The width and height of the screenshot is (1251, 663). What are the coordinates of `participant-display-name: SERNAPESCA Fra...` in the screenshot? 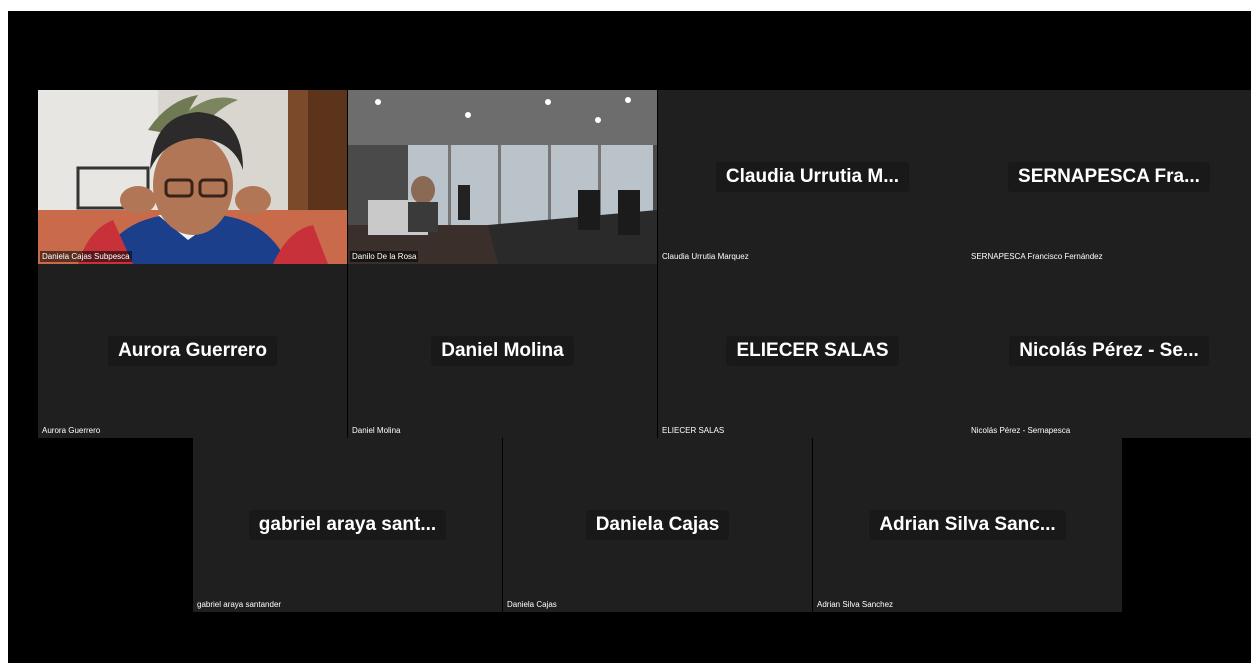 It's located at (1109, 177).